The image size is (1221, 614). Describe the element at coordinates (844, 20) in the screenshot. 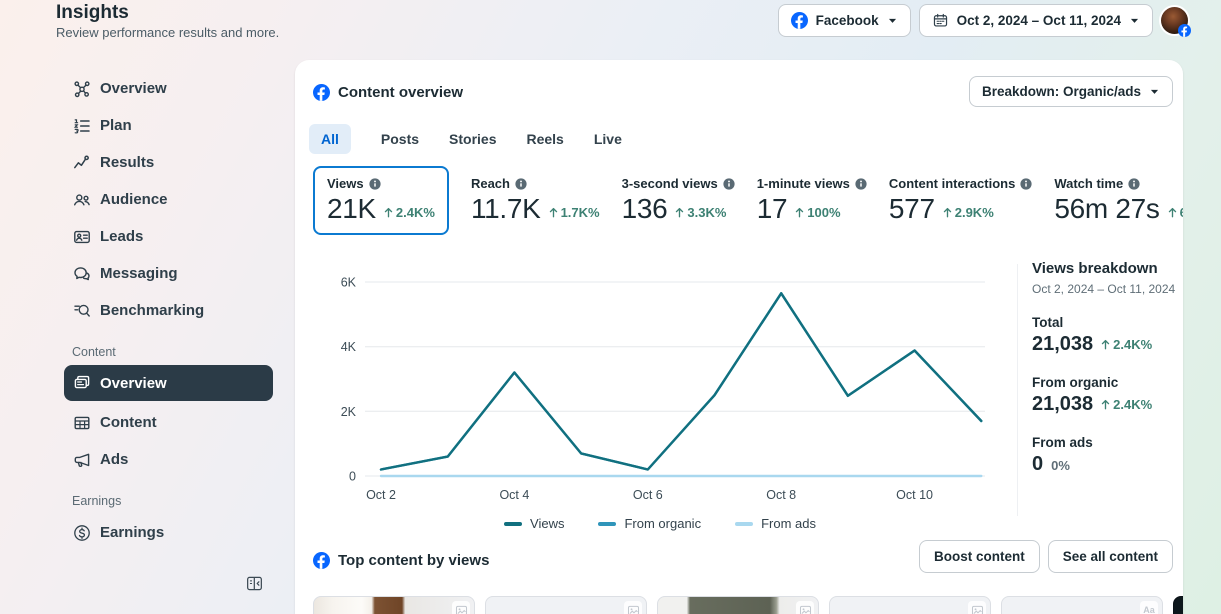

I see `platform-selector: Facebook` at that location.